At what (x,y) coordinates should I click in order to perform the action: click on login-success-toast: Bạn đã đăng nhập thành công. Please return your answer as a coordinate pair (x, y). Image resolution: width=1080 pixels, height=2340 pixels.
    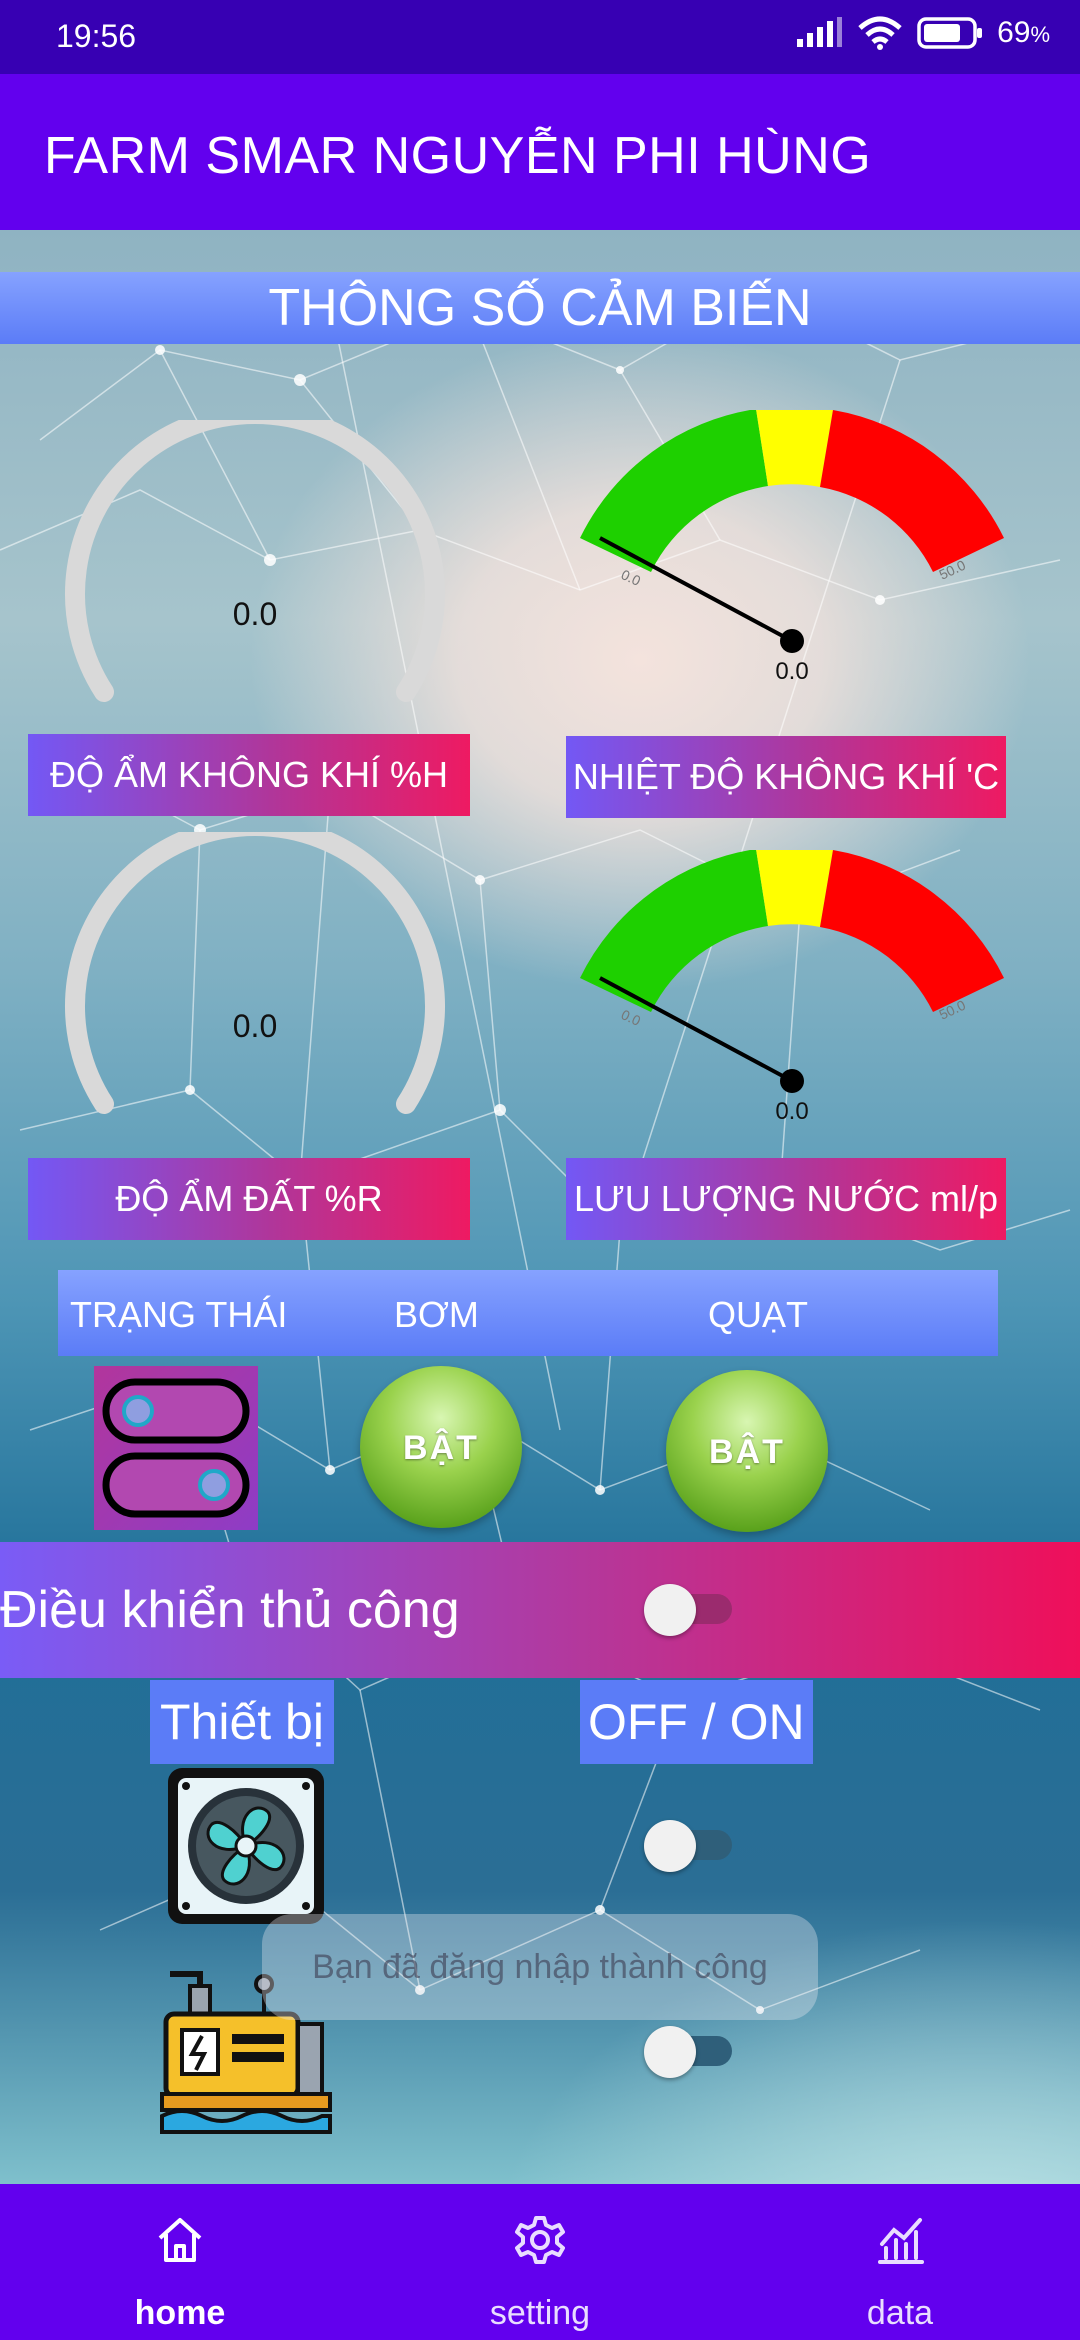
    Looking at the image, I should click on (540, 1967).